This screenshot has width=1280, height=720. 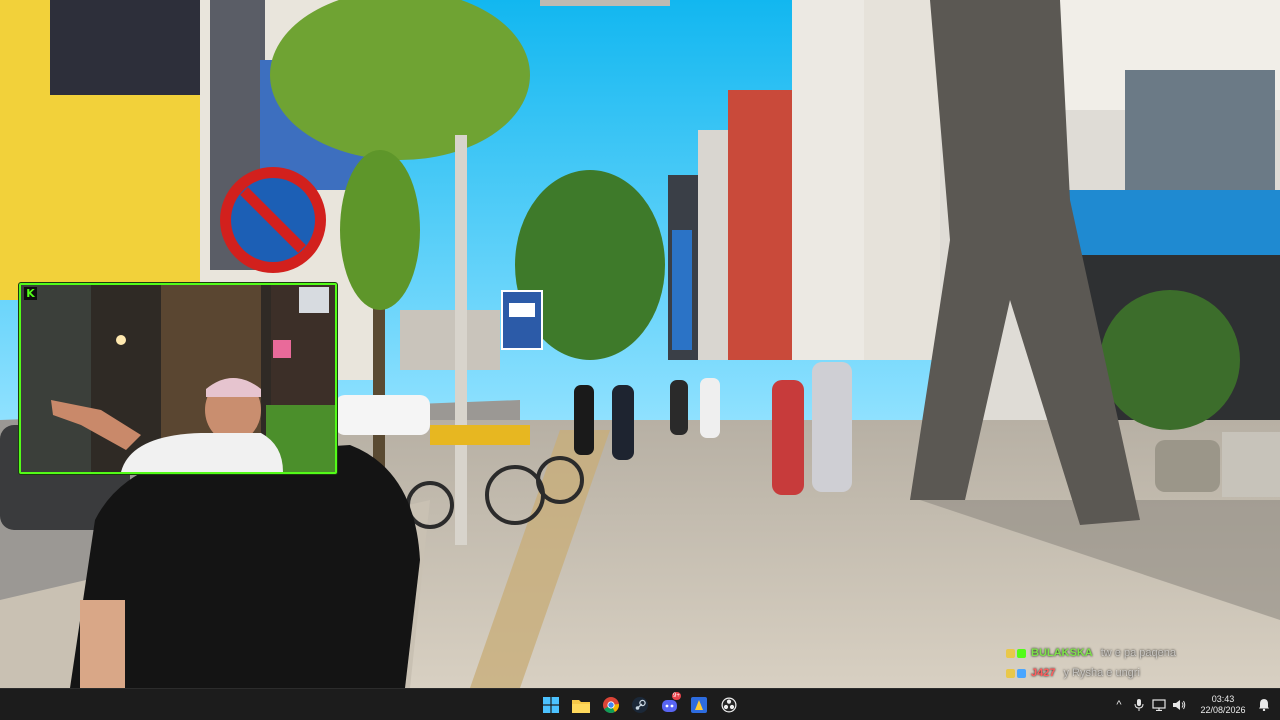 I want to click on tray-overflow-button: ^, so click(x=1119, y=705).